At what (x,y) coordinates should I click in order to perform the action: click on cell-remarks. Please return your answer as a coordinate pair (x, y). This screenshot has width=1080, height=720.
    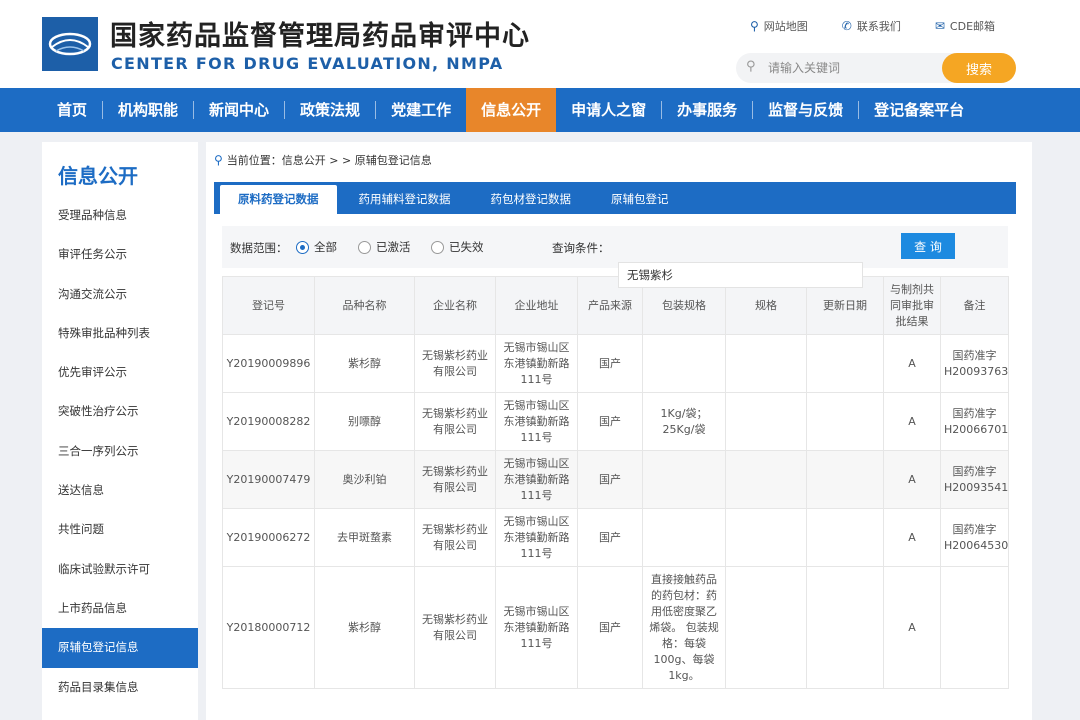
    Looking at the image, I should click on (974, 627).